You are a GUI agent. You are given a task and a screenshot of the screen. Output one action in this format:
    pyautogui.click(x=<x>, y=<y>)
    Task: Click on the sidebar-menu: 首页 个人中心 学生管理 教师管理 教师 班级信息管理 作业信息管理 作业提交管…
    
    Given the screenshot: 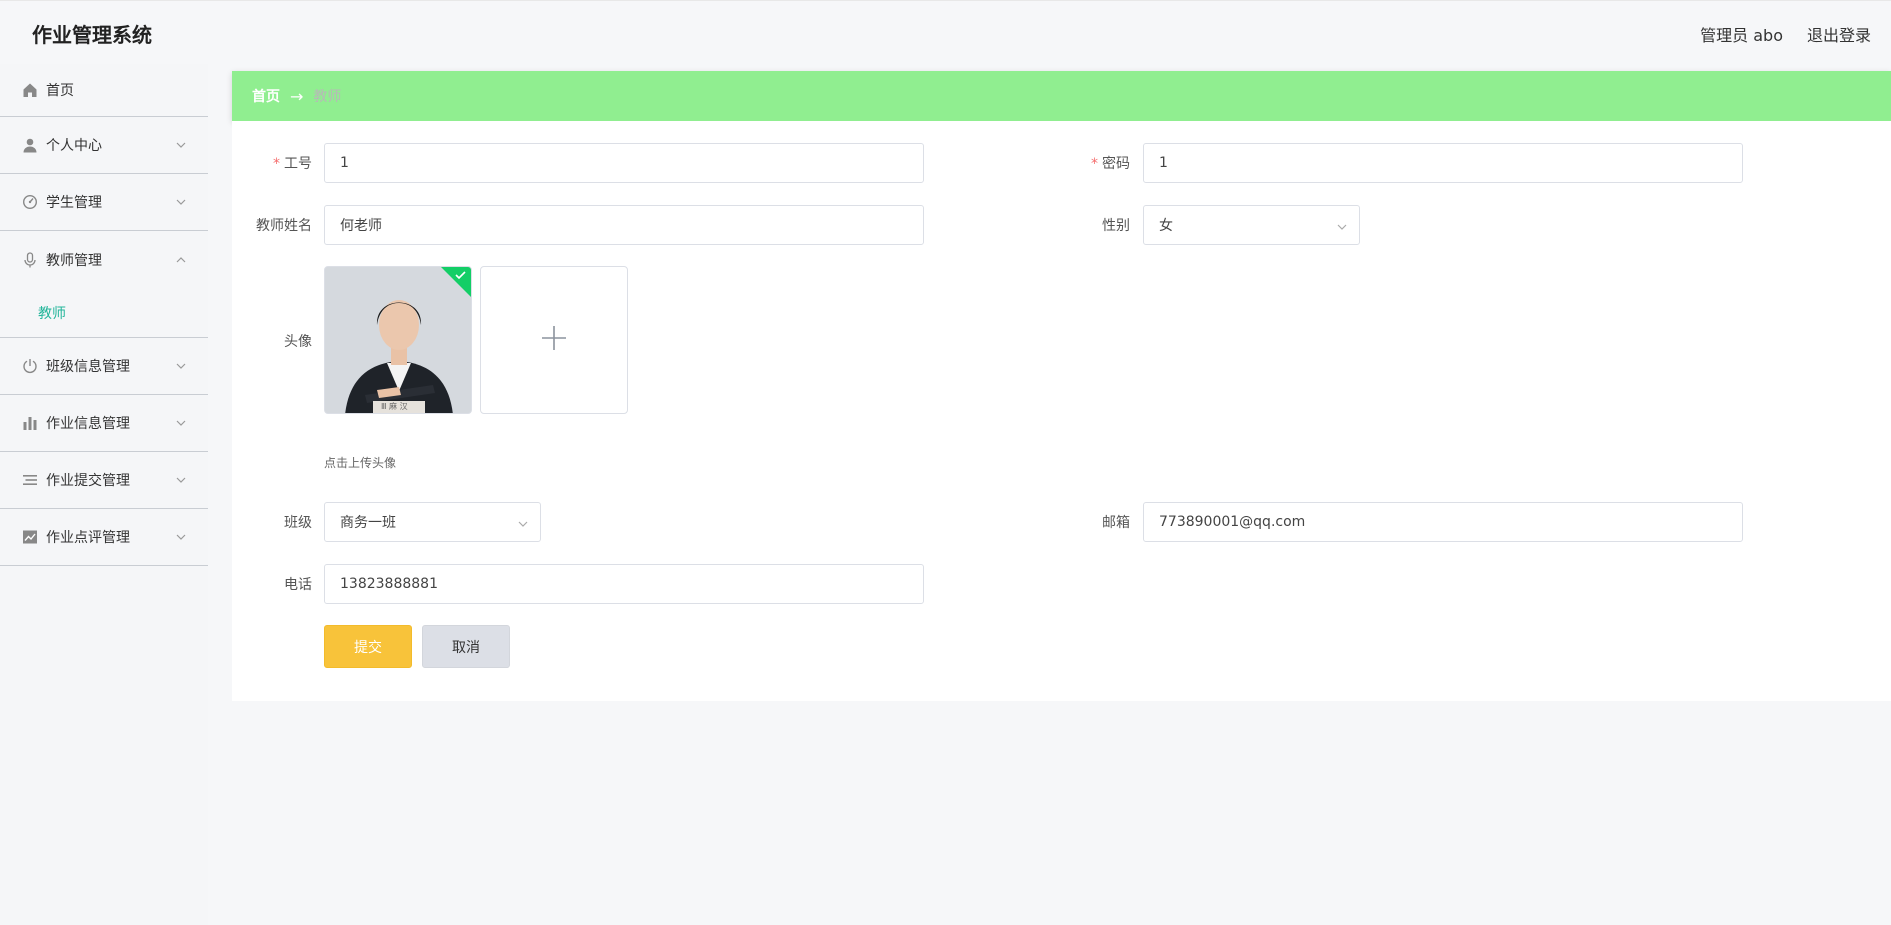 What is the action you would take?
    pyautogui.click(x=104, y=494)
    